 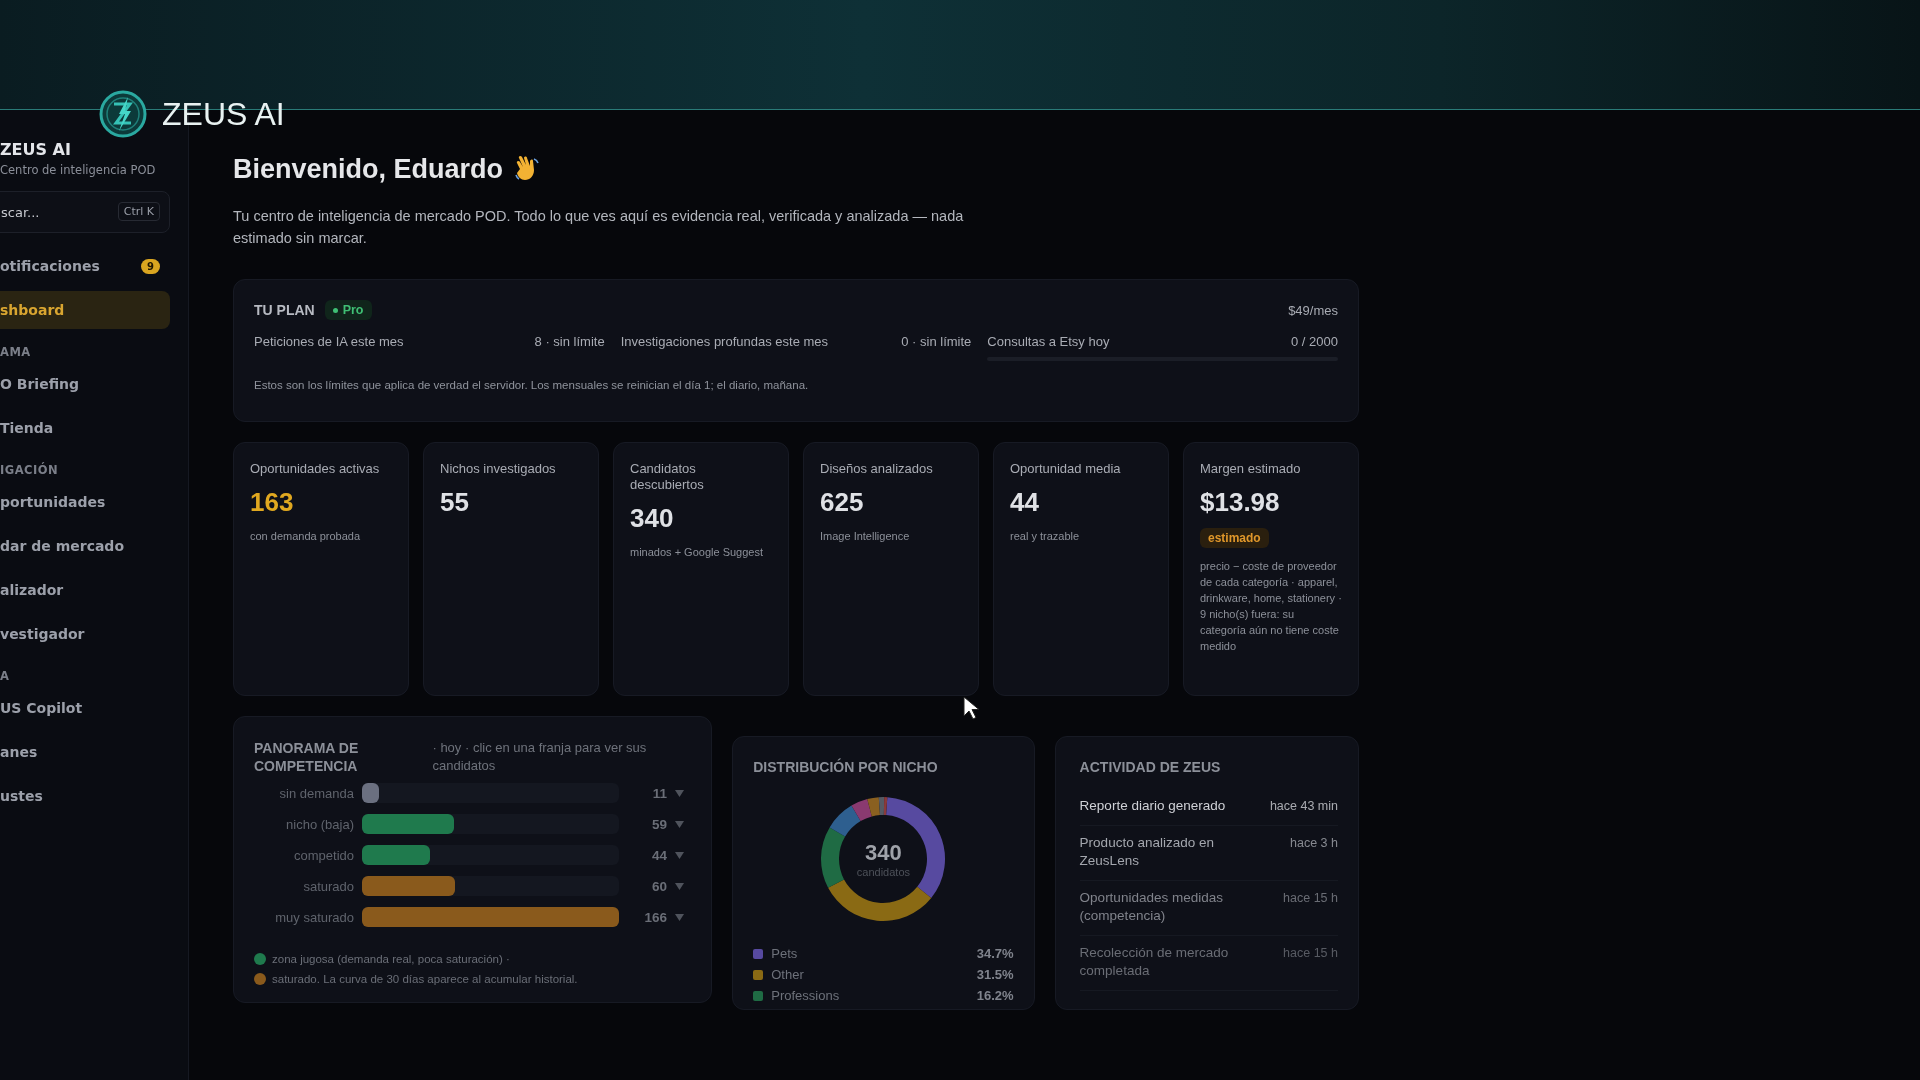 I want to click on nav-item: vestigador, so click(x=85, y=634).